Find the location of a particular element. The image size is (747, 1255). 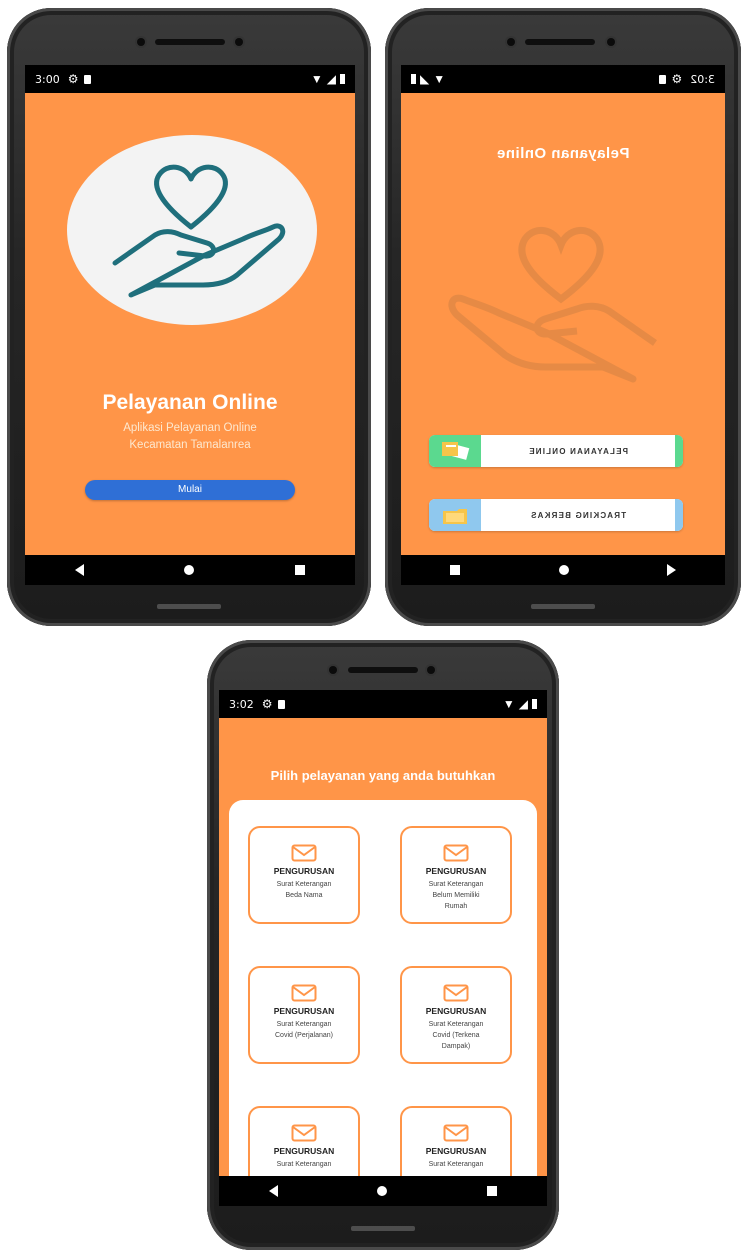

service-card: PENGURUSAN Surat Keterangan Beda Nama is located at coordinates (304, 875).